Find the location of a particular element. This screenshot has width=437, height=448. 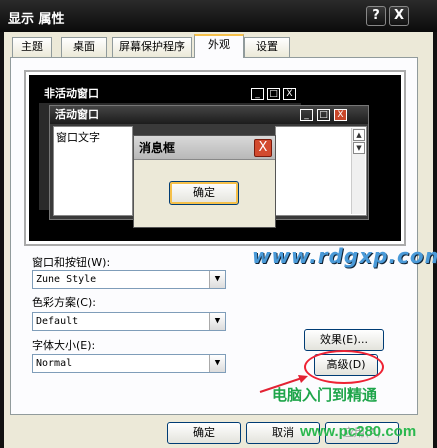

scroll-up-icon: ▲ is located at coordinates (359, 135).